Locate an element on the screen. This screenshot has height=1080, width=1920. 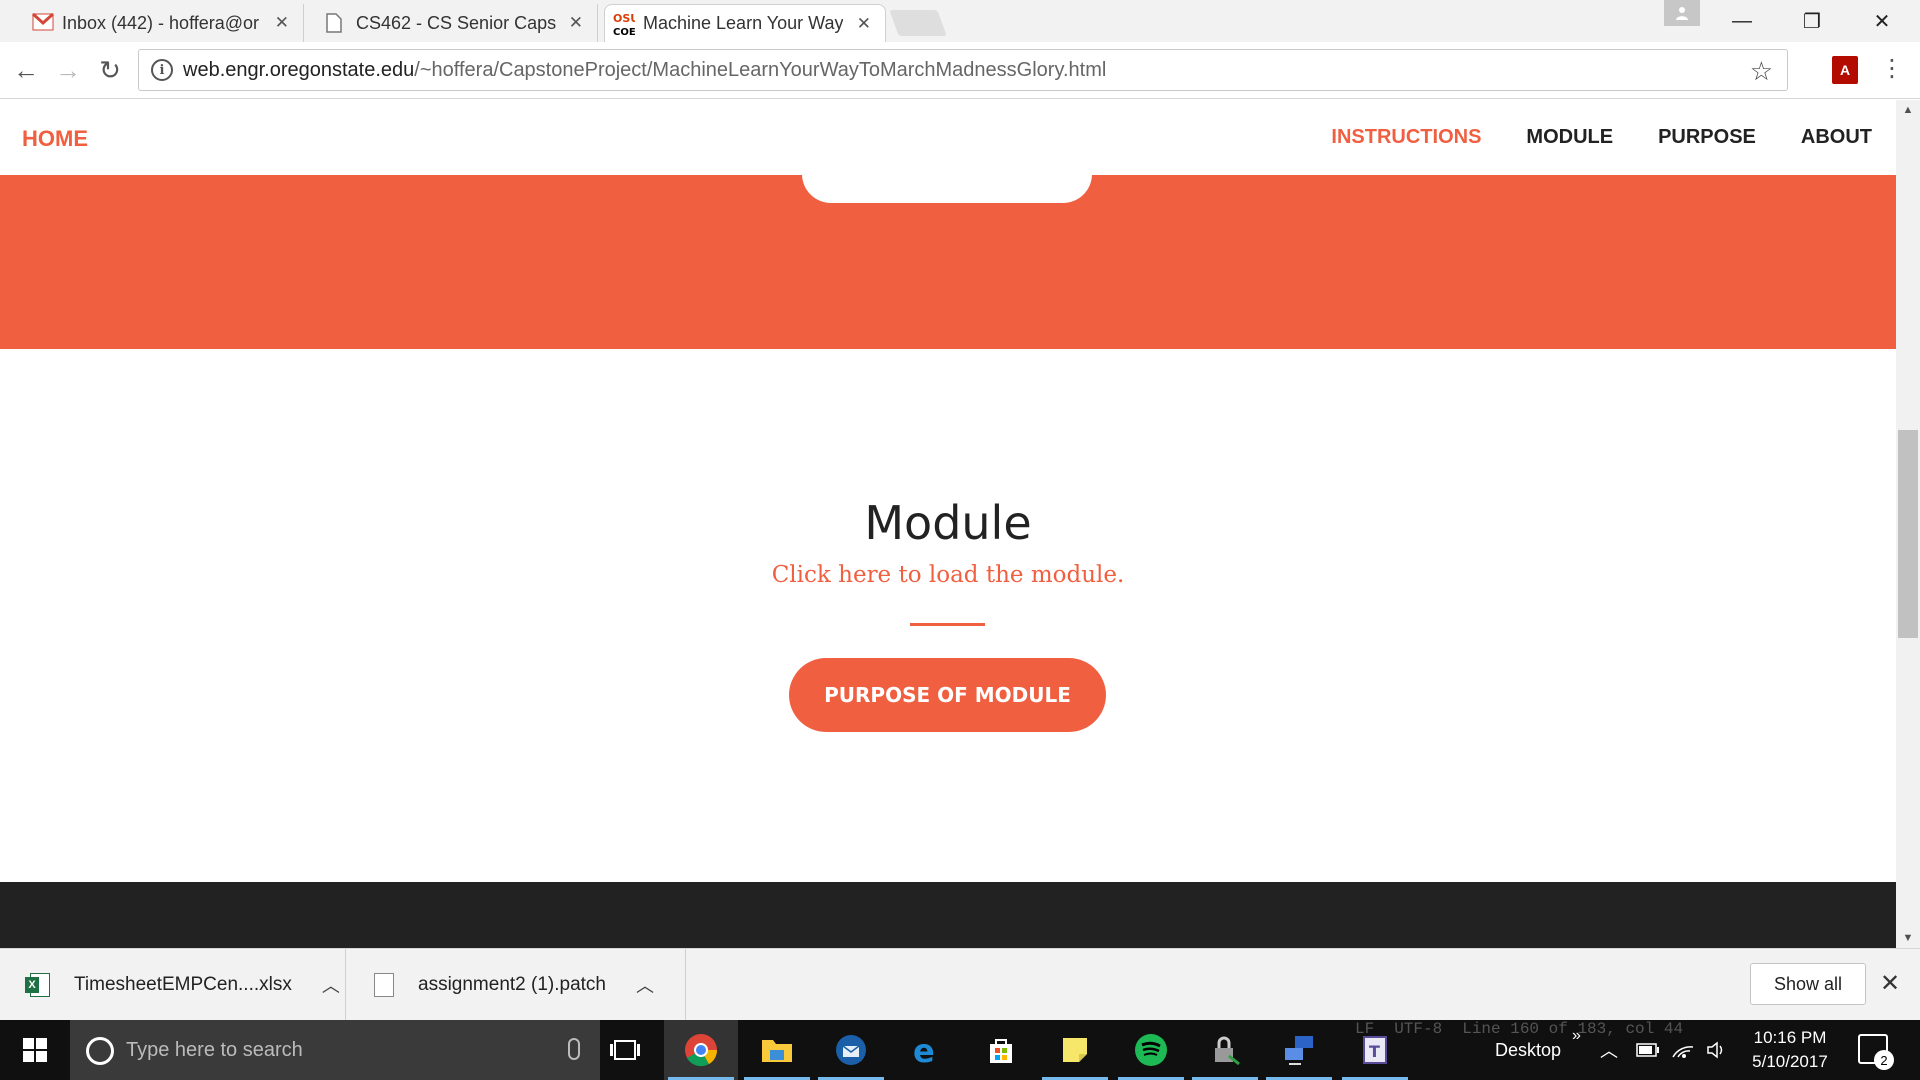
notification-count-badge: 2 is located at coordinates (1884, 1060).